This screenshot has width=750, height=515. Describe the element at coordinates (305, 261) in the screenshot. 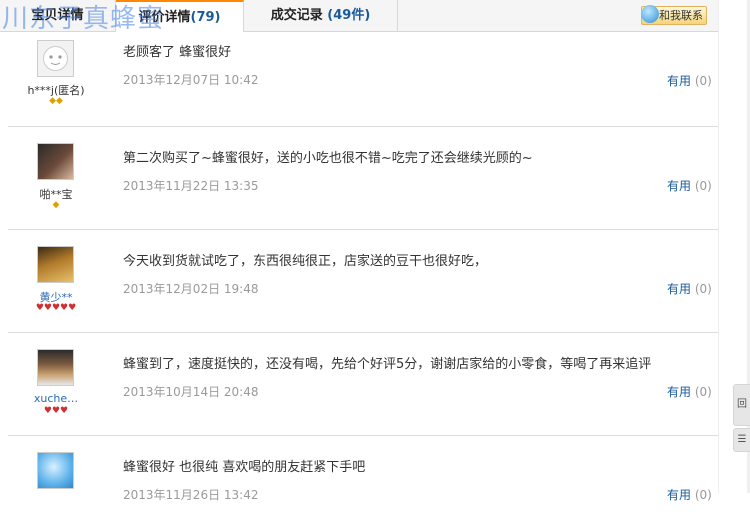

I see `review-text: 今天收到货就试吃了，东西很纯很正，店家送的豆干也很好吃，` at that location.